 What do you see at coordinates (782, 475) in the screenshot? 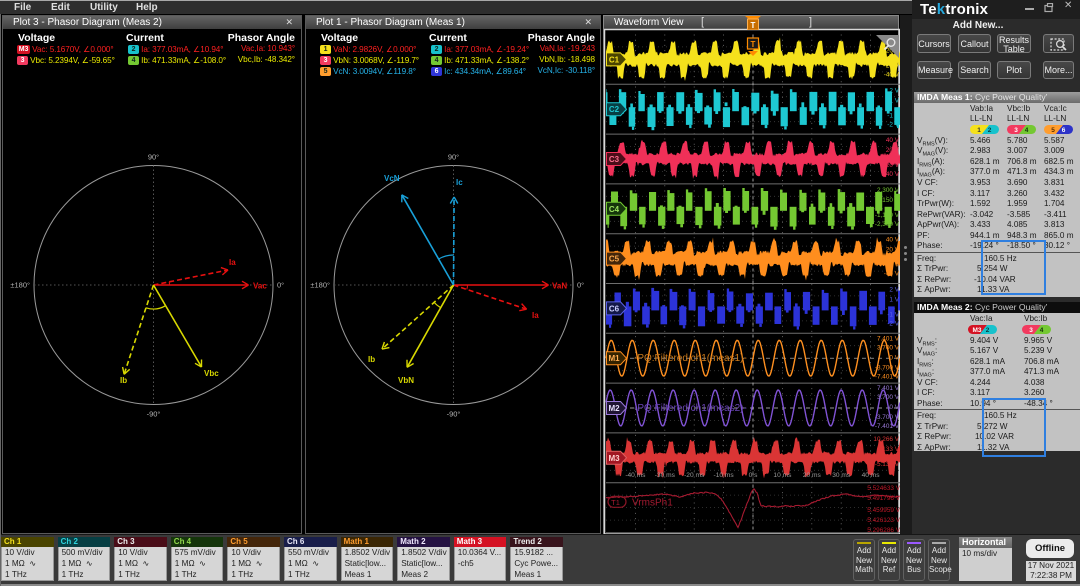
I see `svg-text: 10 ms` at bounding box center [782, 475].